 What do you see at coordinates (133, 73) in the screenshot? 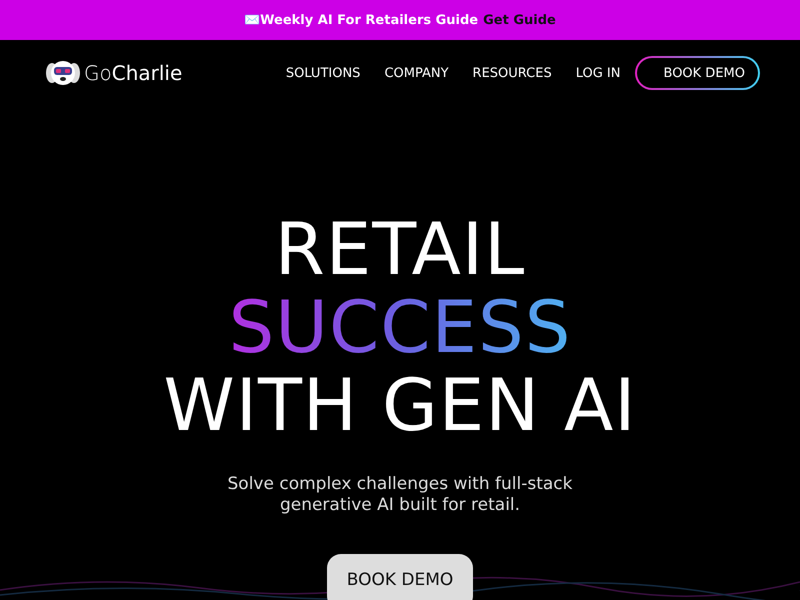
I see `logo-text: GoCharlie` at bounding box center [133, 73].